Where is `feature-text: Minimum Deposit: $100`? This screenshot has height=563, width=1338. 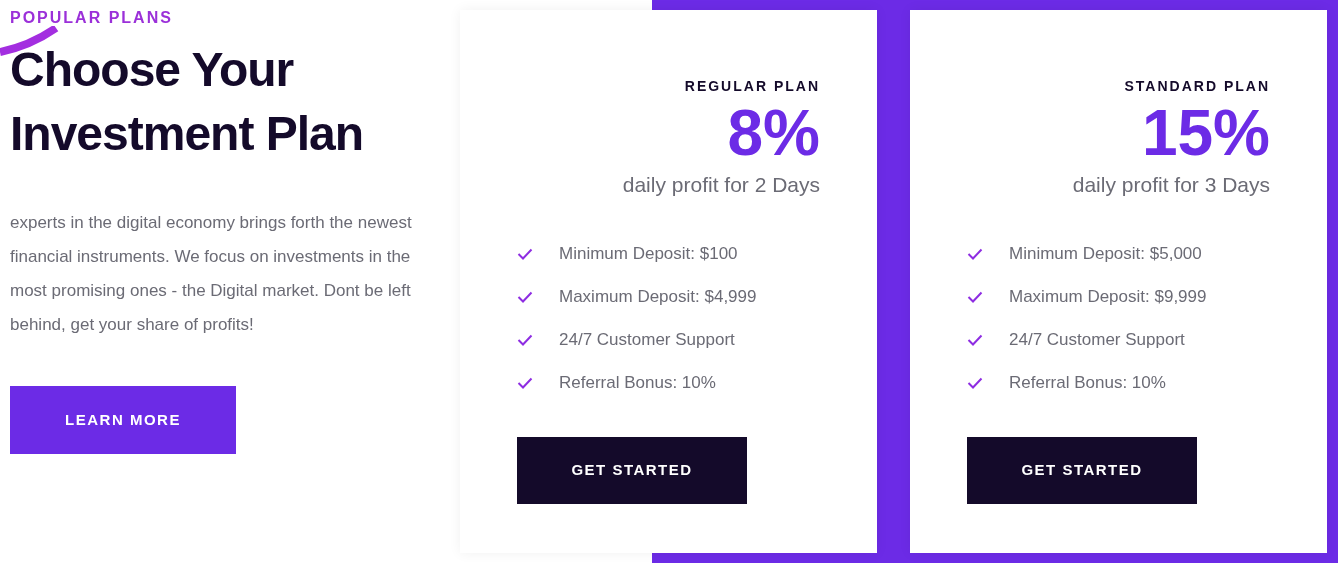
feature-text: Minimum Deposit: $100 is located at coordinates (648, 254).